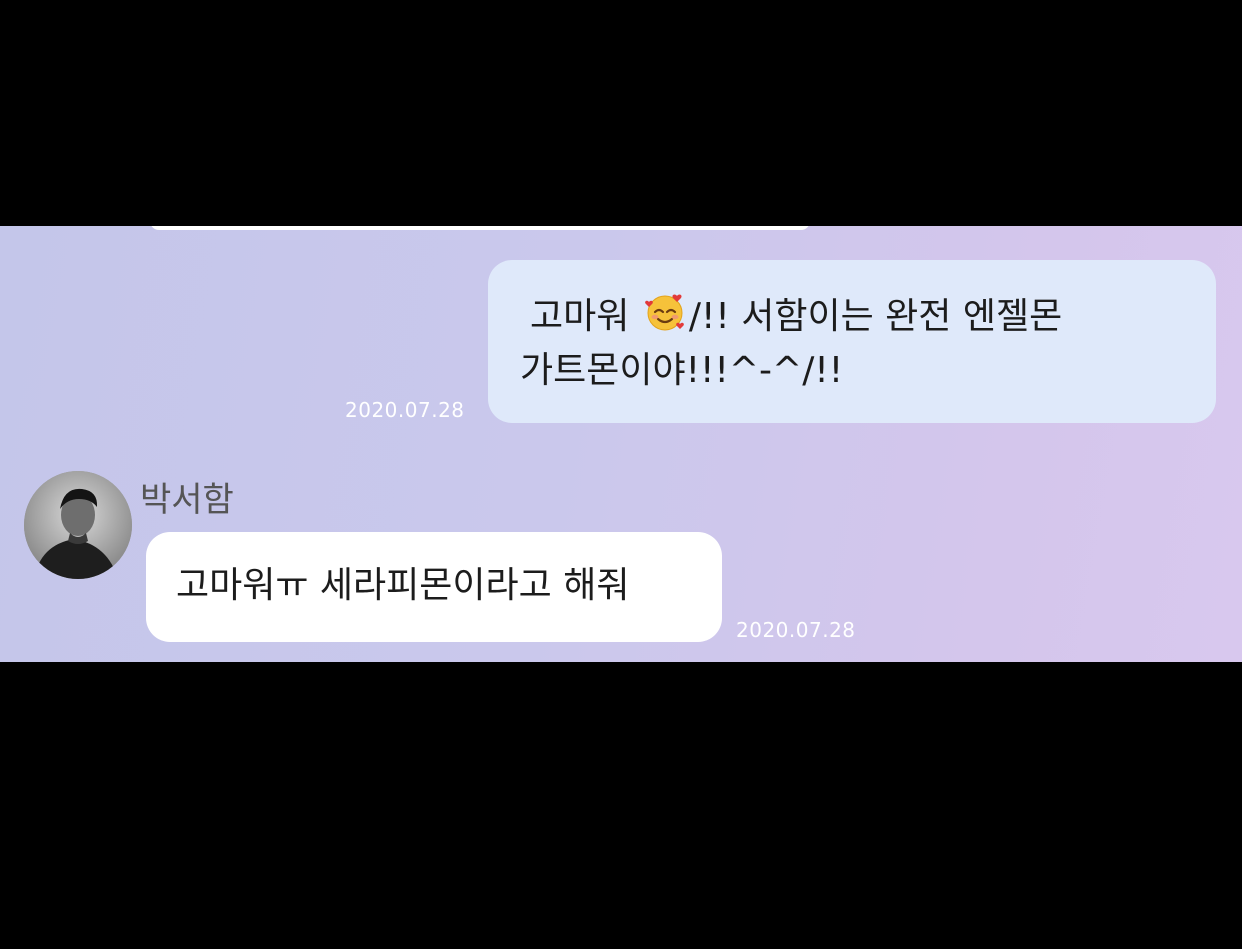 The width and height of the screenshot is (1242, 949). I want to click on avatar, so click(78, 525).